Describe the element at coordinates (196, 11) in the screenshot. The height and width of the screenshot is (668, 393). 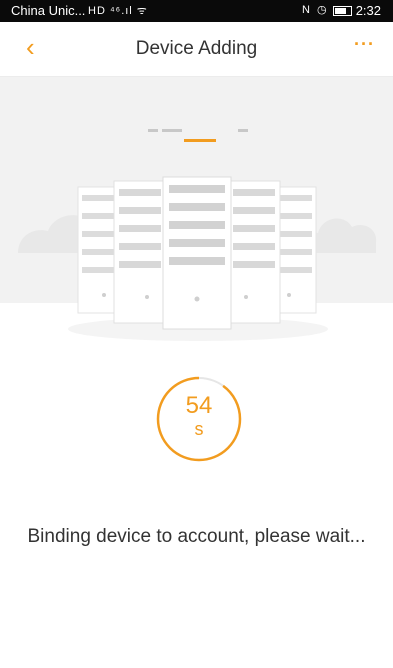
I see `status-bar: China Unic... HD ⁴⁶.ıl ᯤ N ◷ 2:32` at that location.